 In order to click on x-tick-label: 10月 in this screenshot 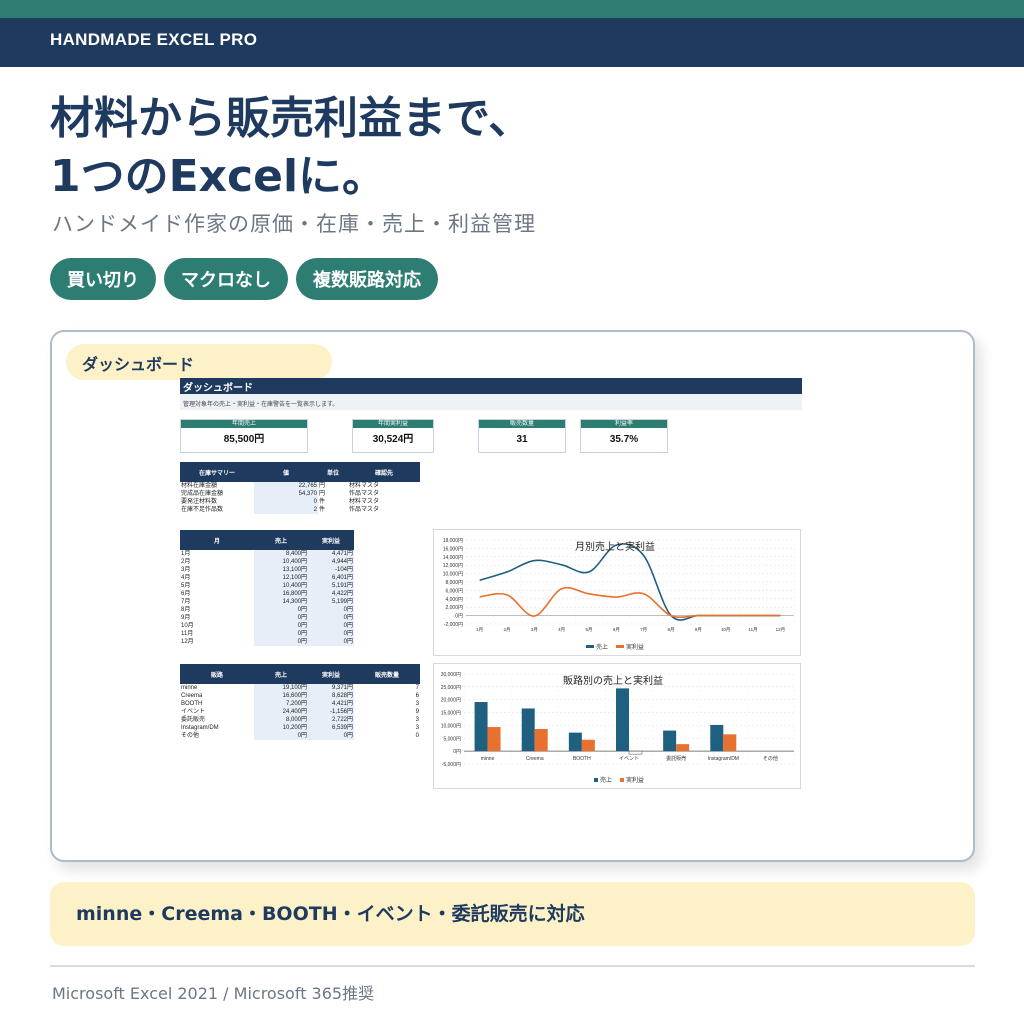, I will do `click(726, 630)`.